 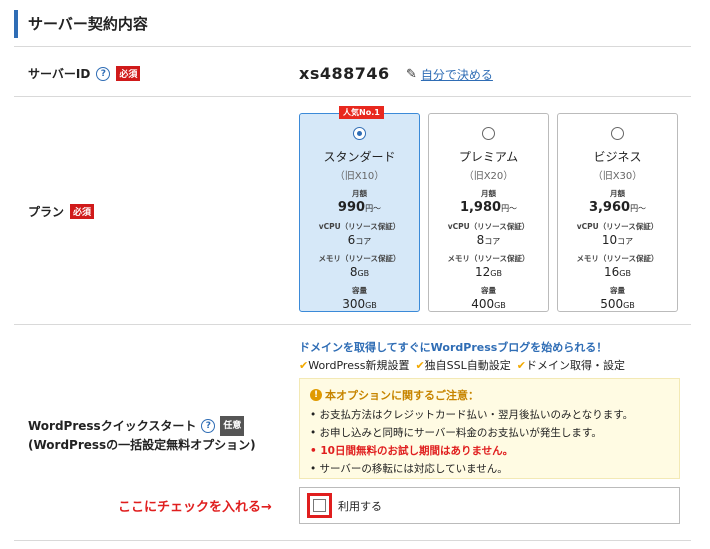 I want to click on vcpu-value: 10コア, so click(x=617, y=240).